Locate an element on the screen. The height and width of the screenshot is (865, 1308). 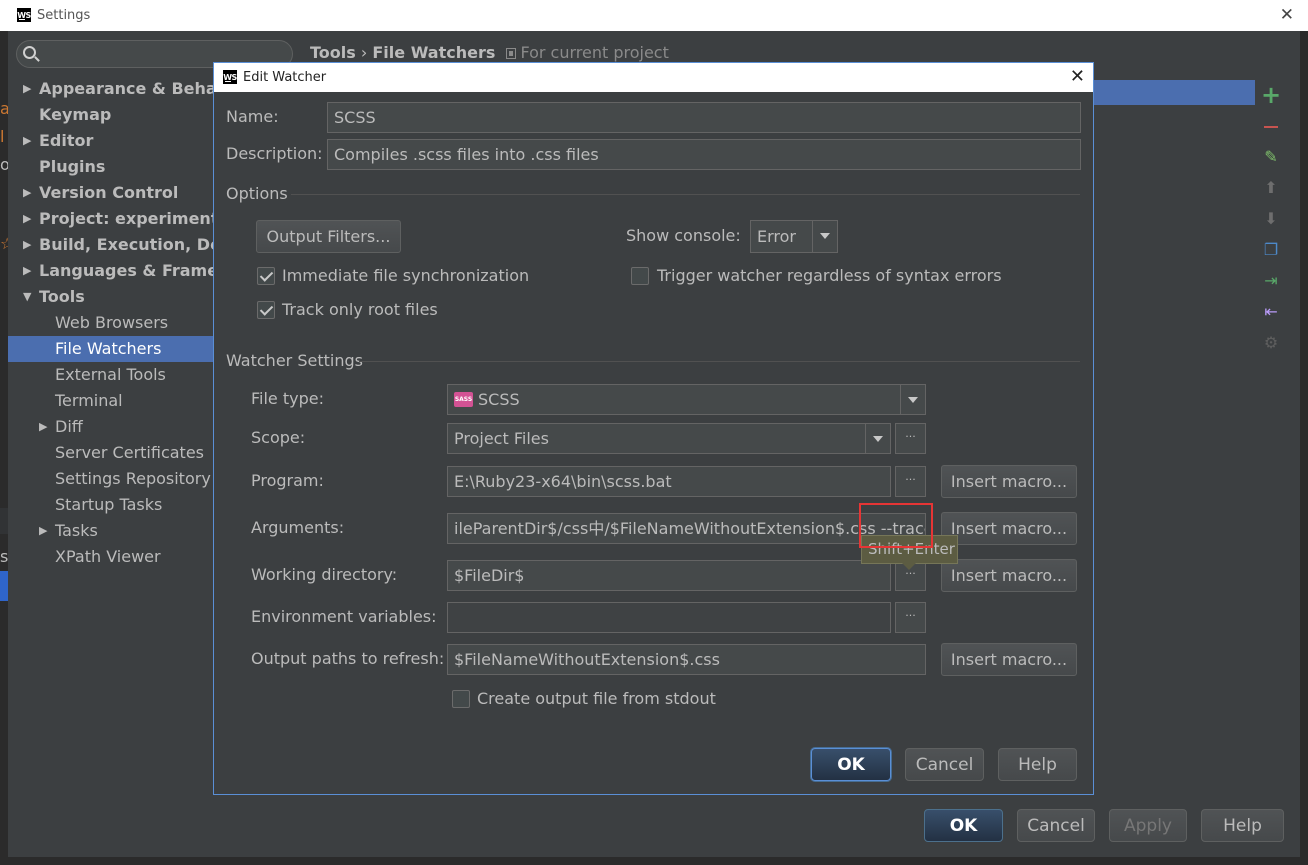
breadcrumb-section: Tools is located at coordinates (333, 52).